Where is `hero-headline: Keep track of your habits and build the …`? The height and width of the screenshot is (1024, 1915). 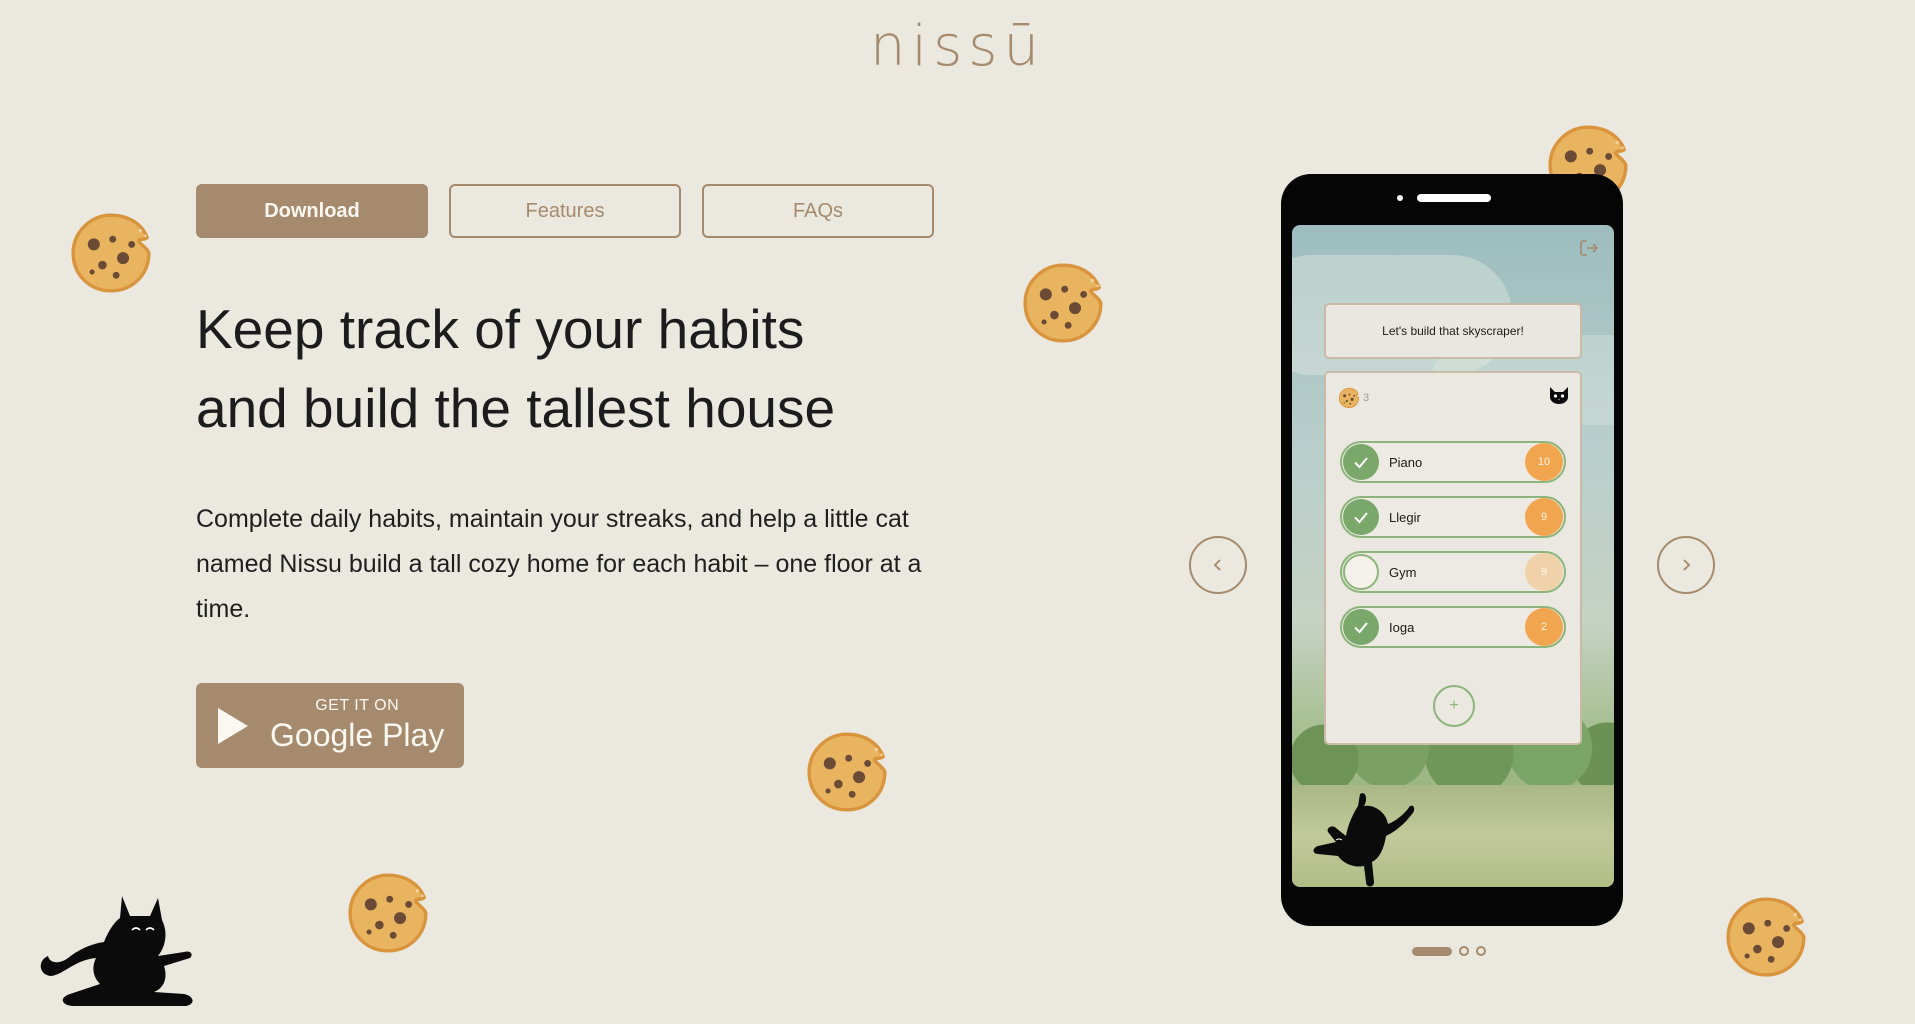 hero-headline: Keep track of your habits and build the … is located at coordinates (576, 369).